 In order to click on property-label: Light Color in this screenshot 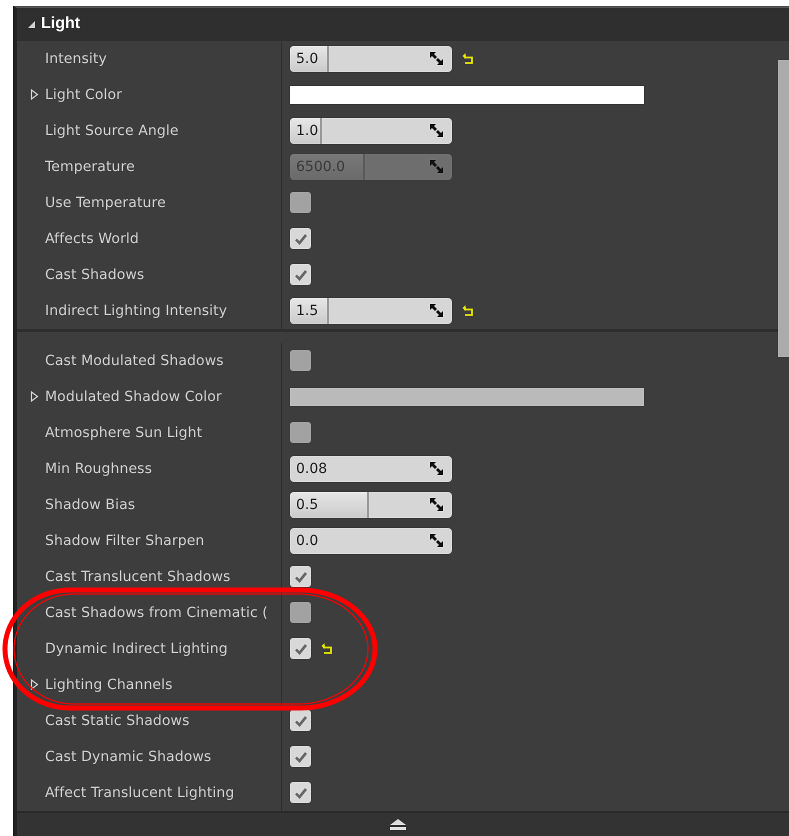, I will do `click(83, 94)`.